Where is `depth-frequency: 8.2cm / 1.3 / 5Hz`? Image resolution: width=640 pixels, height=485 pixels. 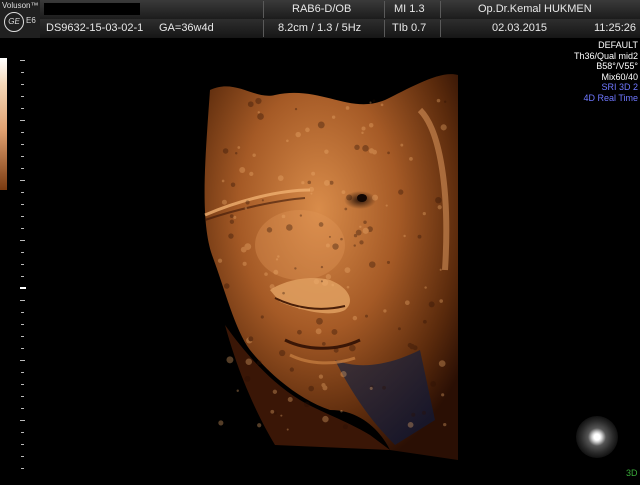 depth-frequency: 8.2cm / 1.3 / 5Hz is located at coordinates (320, 28).